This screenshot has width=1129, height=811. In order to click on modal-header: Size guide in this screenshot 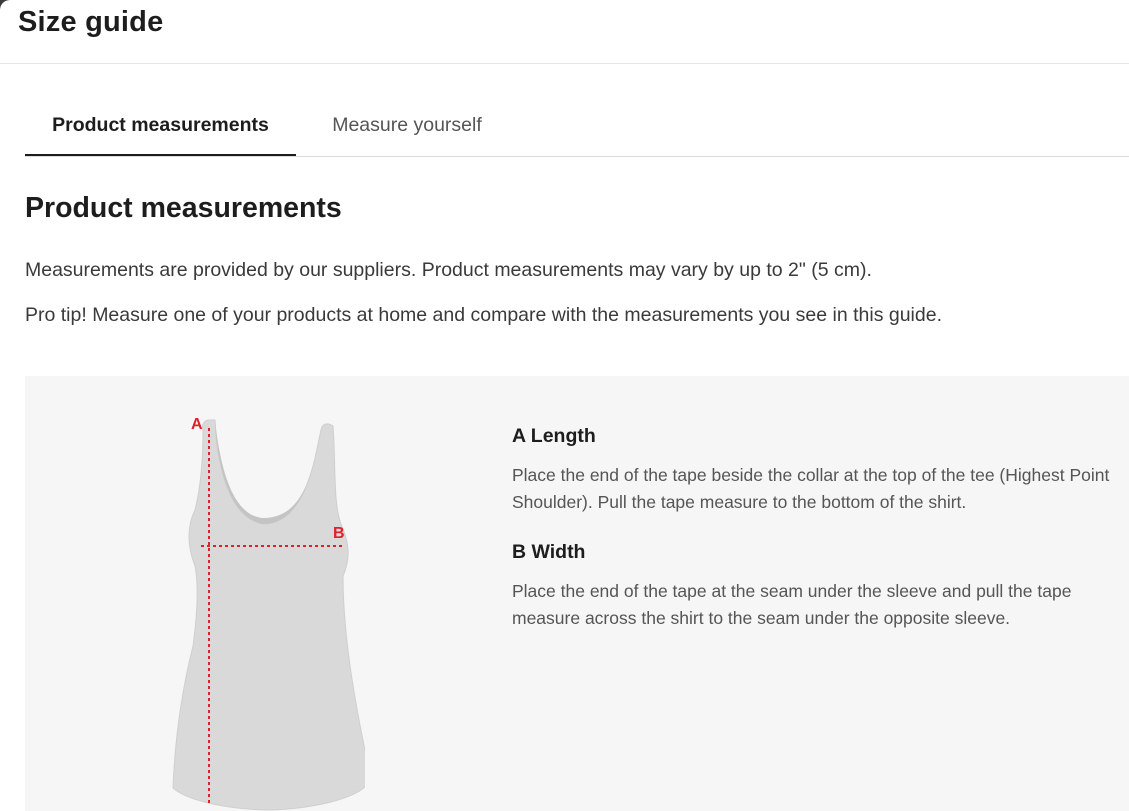, I will do `click(564, 32)`.